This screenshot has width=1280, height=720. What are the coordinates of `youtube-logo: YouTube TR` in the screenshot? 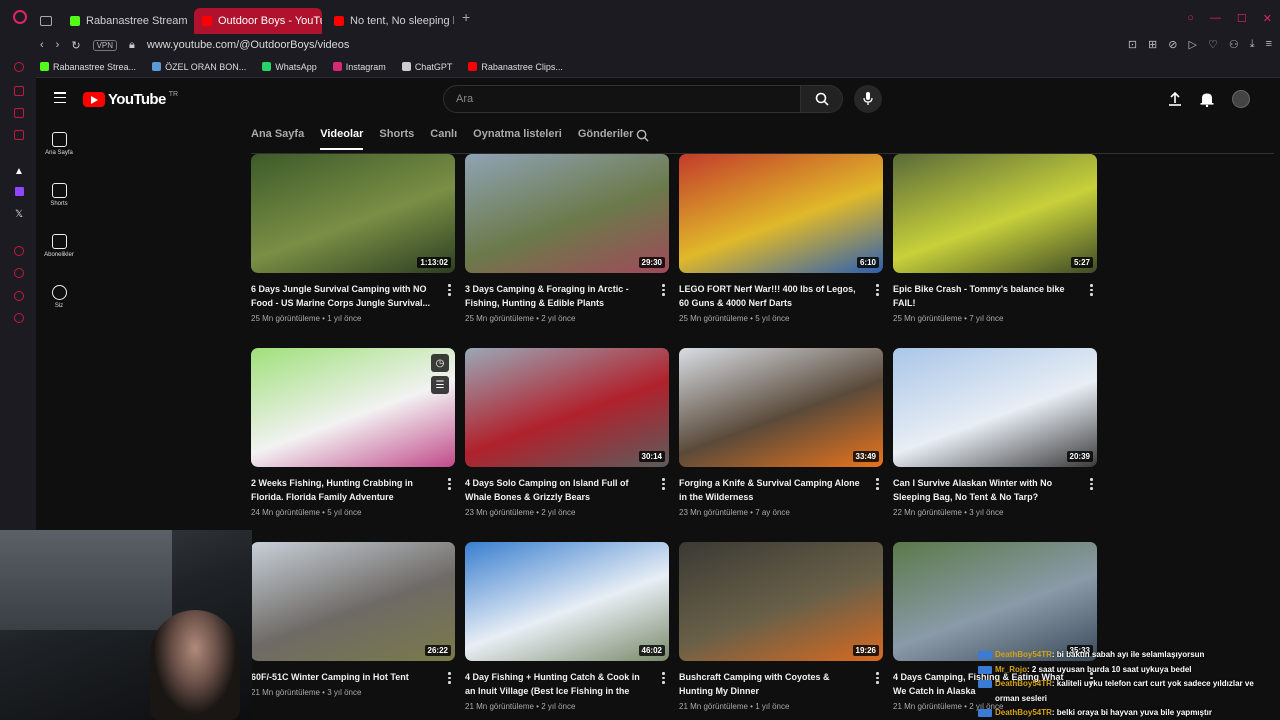 It's located at (130, 99).